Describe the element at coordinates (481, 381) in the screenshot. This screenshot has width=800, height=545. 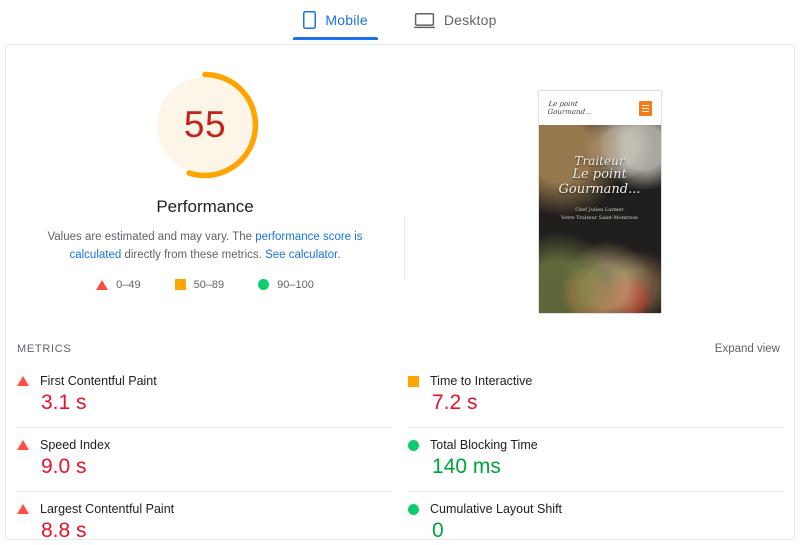
I see `metric-name: Time to Interactive` at that location.